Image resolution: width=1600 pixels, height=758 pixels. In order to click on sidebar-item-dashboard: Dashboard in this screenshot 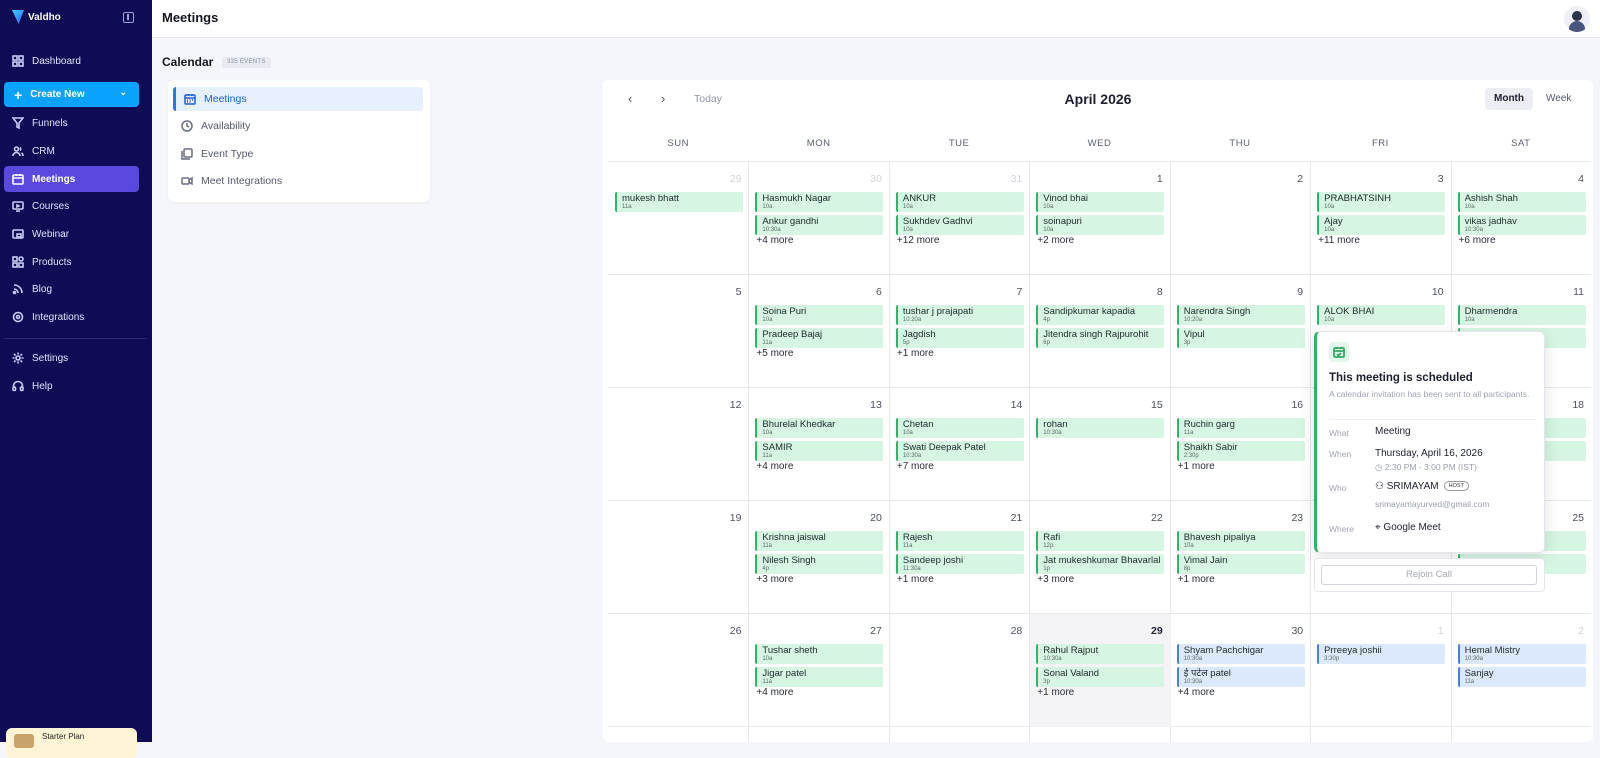, I will do `click(71, 61)`.